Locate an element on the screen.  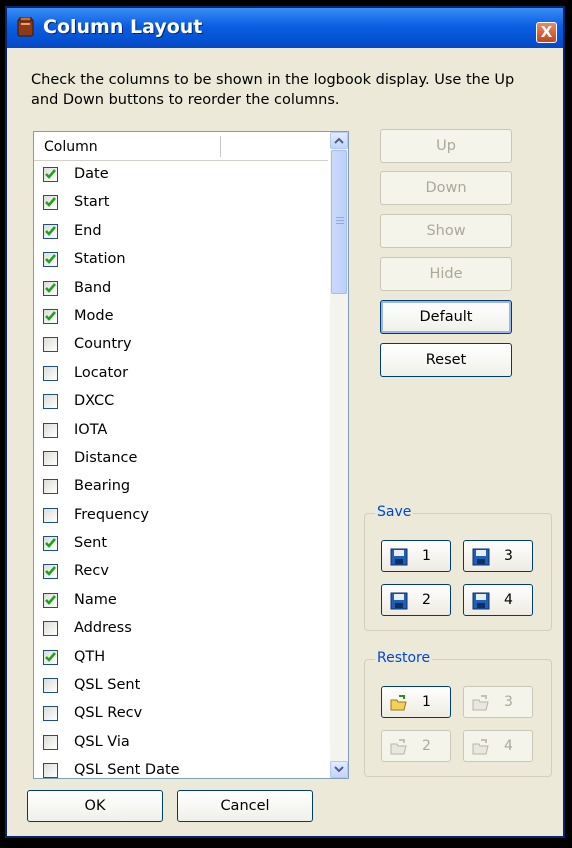
hide-button: Hide is located at coordinates (446, 274).